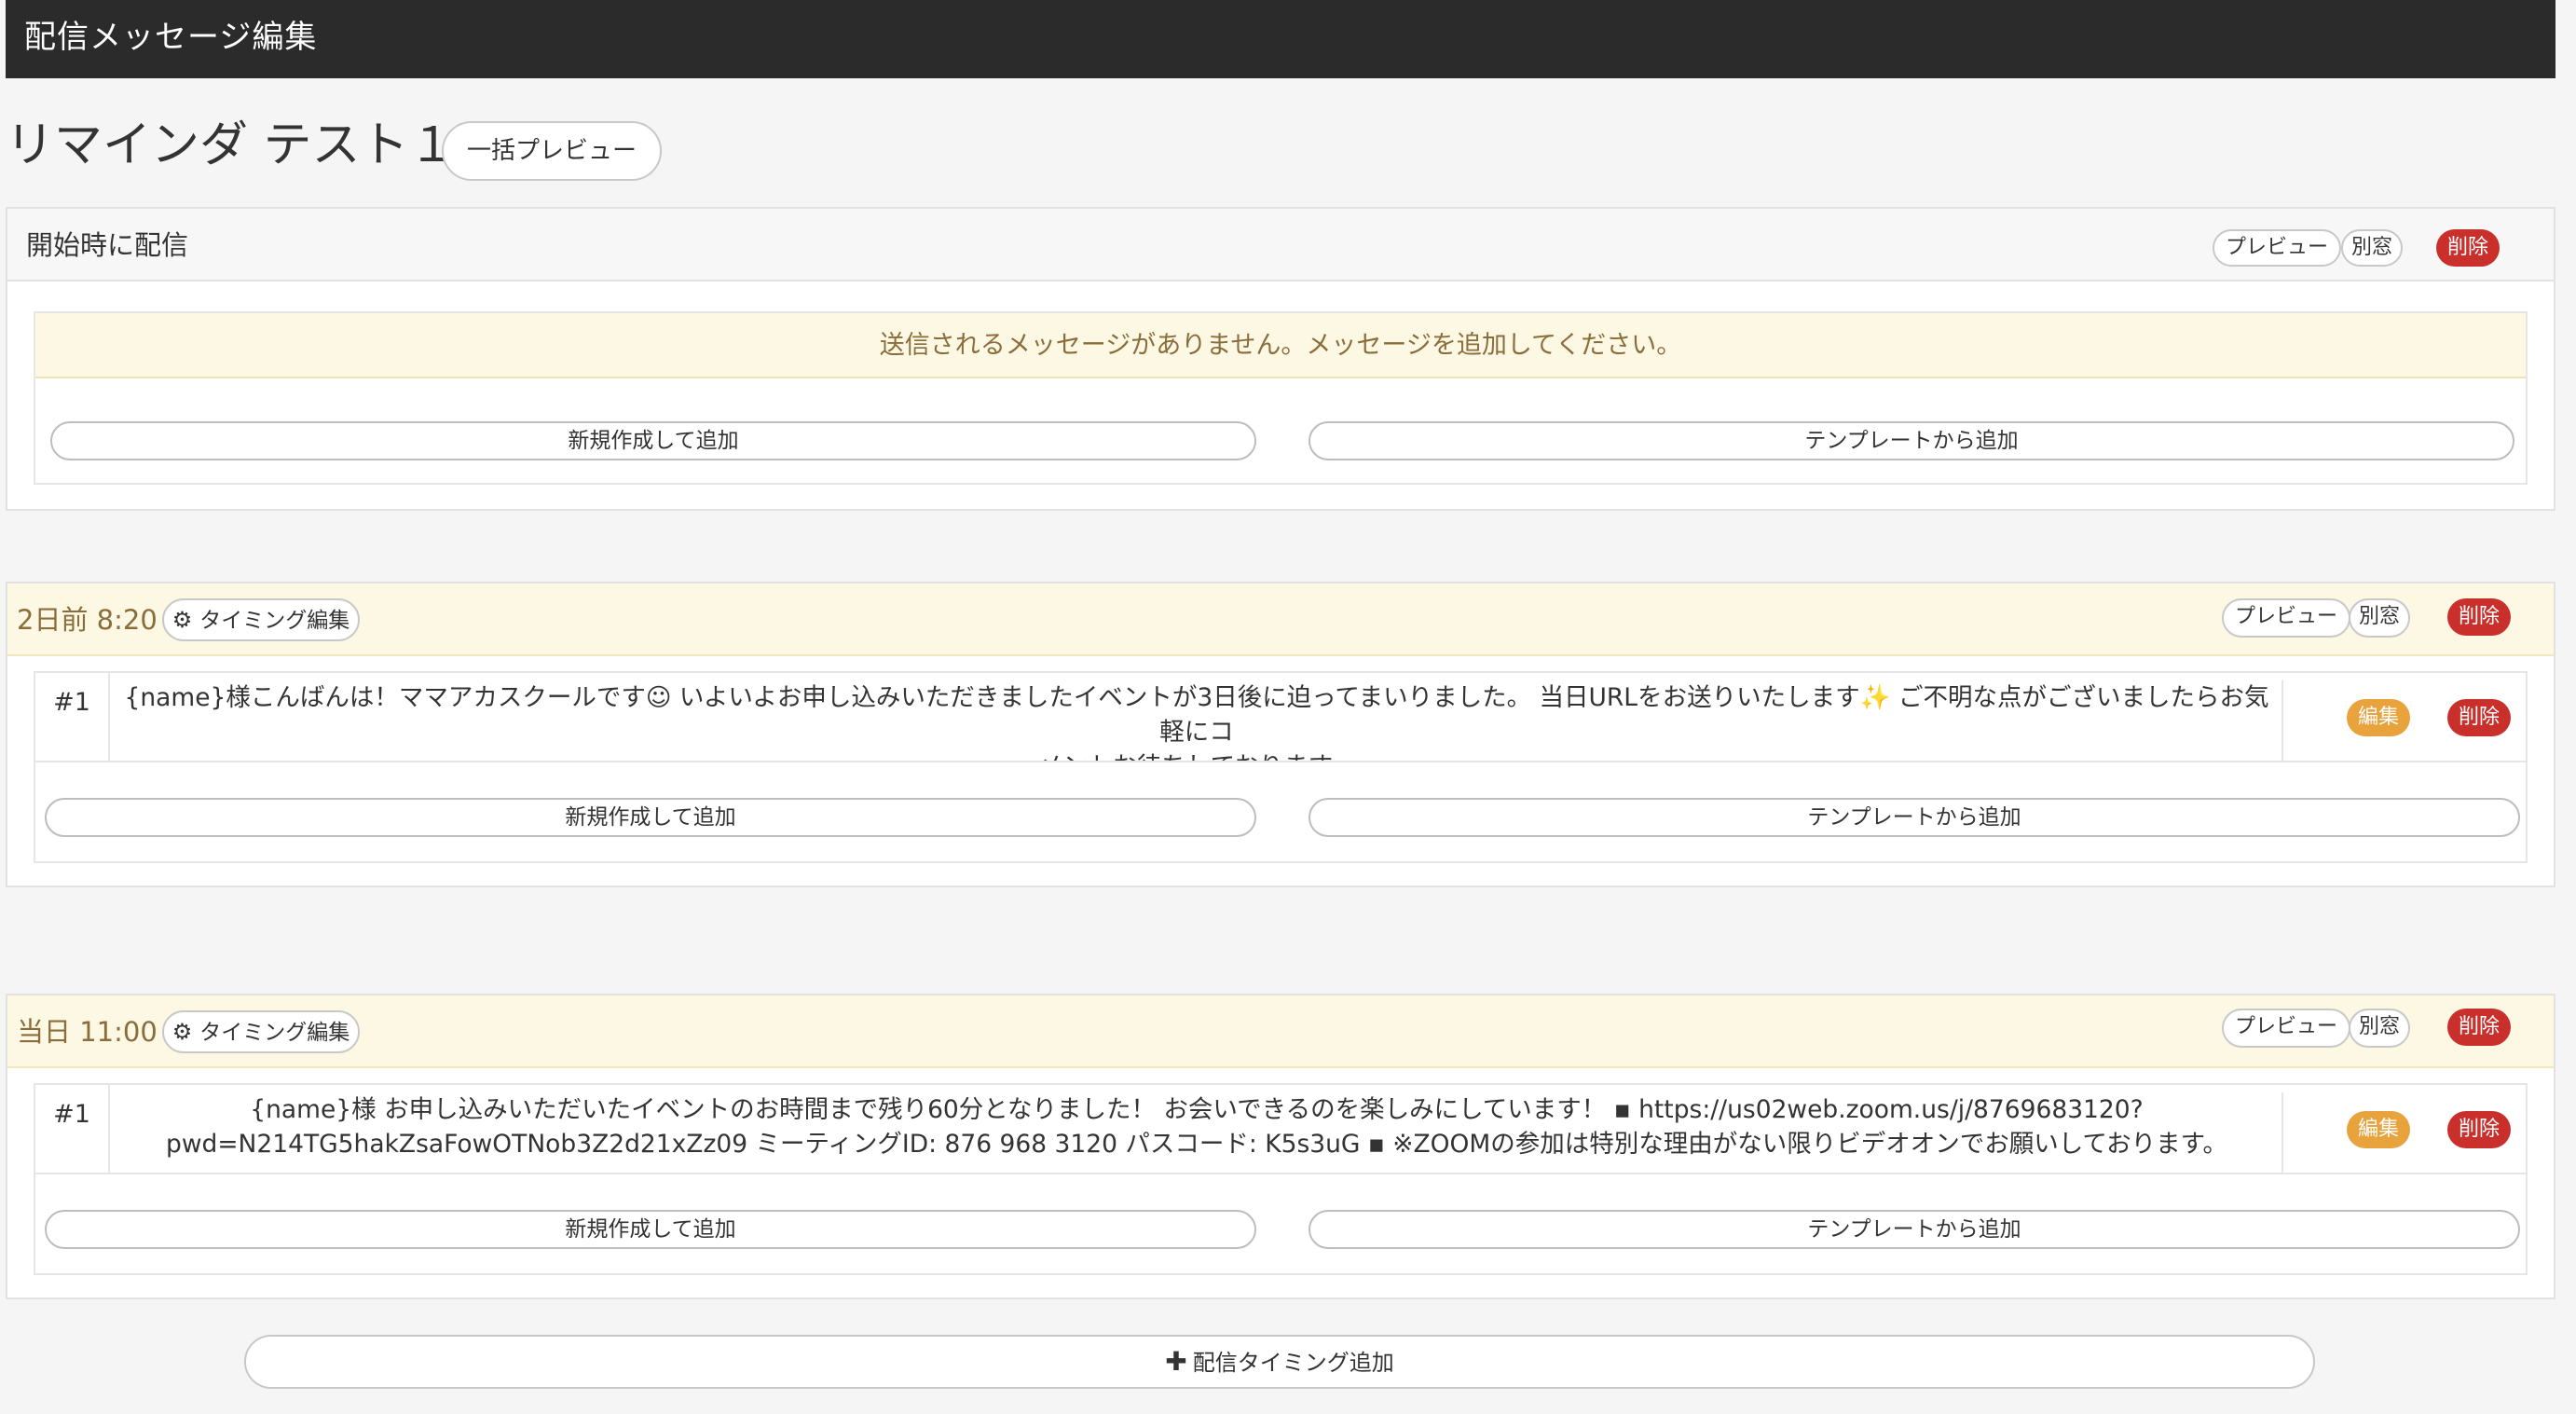 The image size is (2576, 1414). What do you see at coordinates (87, 1032) in the screenshot?
I see `section-title: 当日 11:00` at bounding box center [87, 1032].